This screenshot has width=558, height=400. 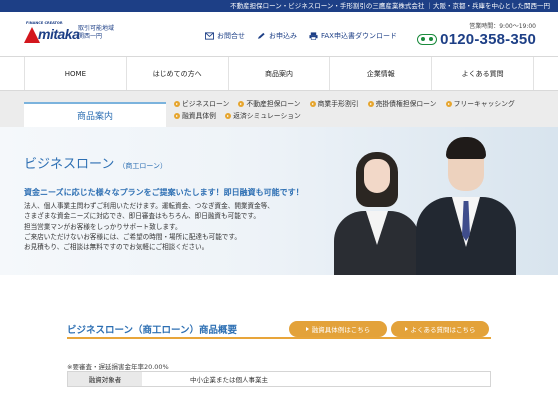 What do you see at coordinates (283, 36) in the screenshot?
I see `apply-label: お申込み` at bounding box center [283, 36].